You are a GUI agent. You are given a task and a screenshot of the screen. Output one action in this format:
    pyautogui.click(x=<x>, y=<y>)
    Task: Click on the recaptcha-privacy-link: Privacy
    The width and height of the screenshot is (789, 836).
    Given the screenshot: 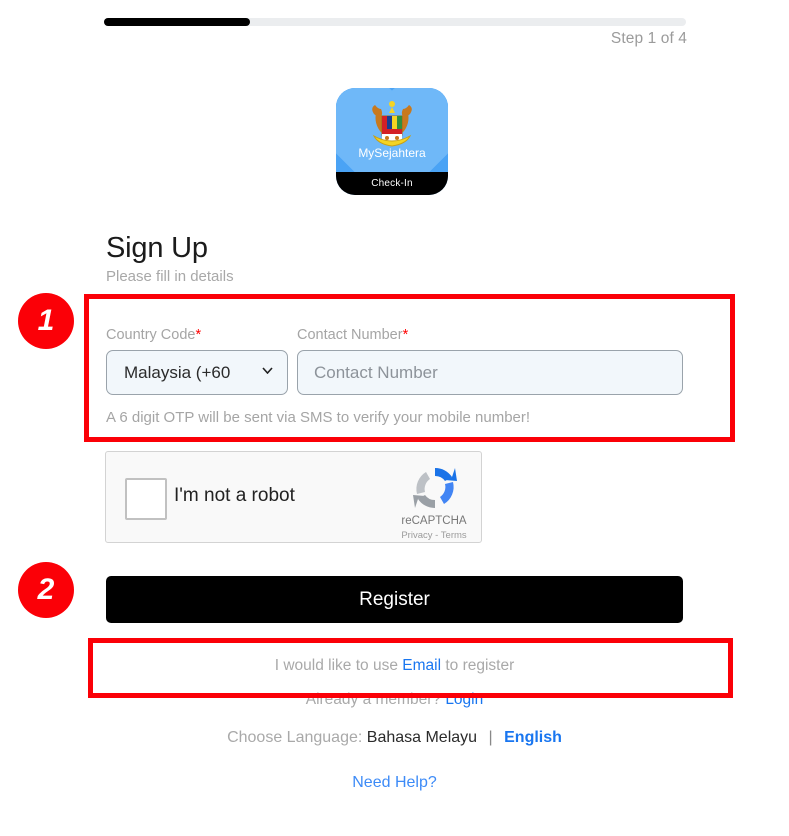 What is the action you would take?
    pyautogui.click(x=416, y=535)
    